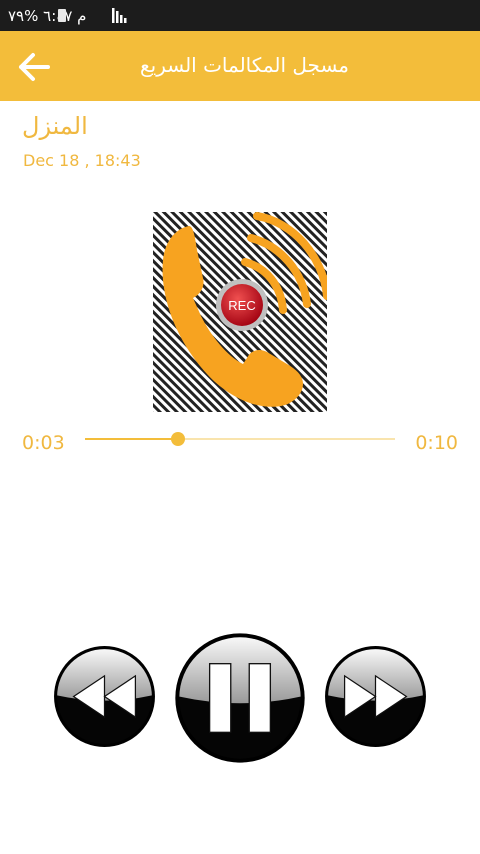 Image resolution: width=480 pixels, height=854 pixels. I want to click on arrow-left-icon, so click(34, 67).